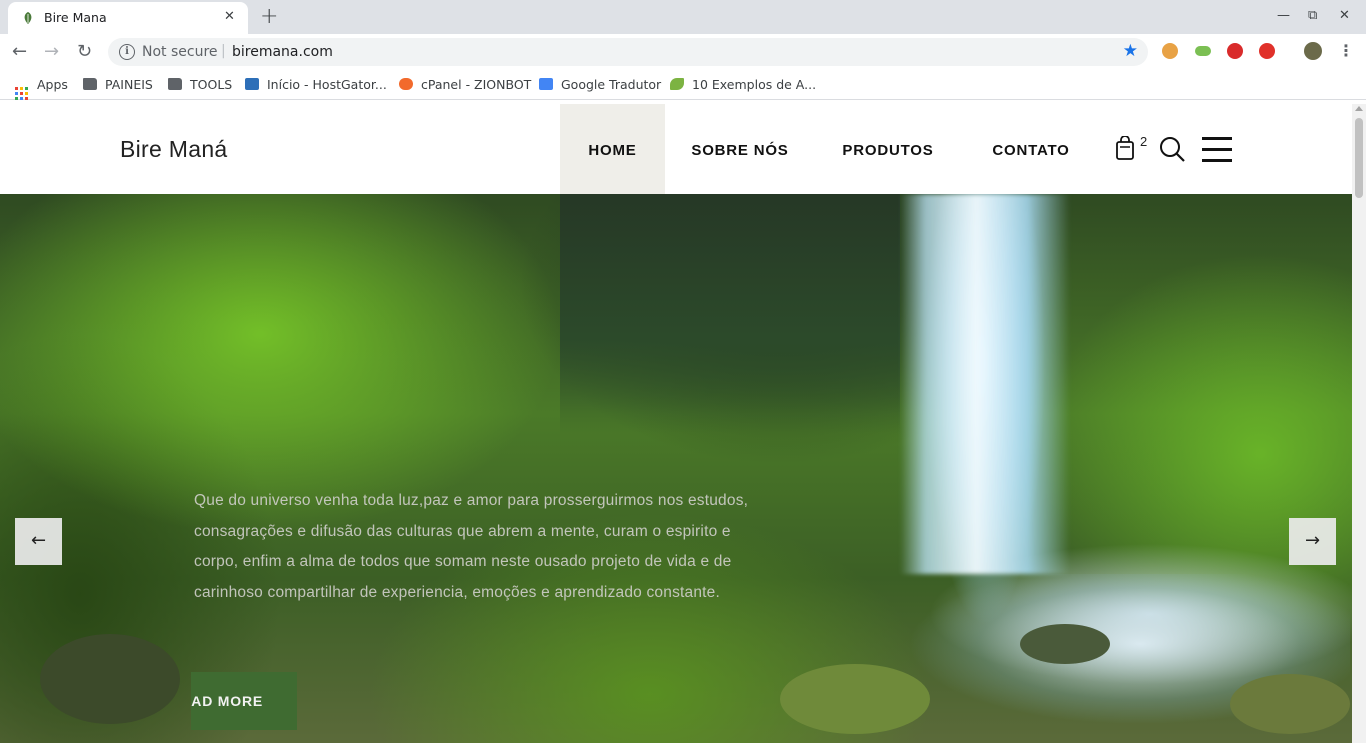  I want to click on hero-cliff-backdrop, so click(730, 314).